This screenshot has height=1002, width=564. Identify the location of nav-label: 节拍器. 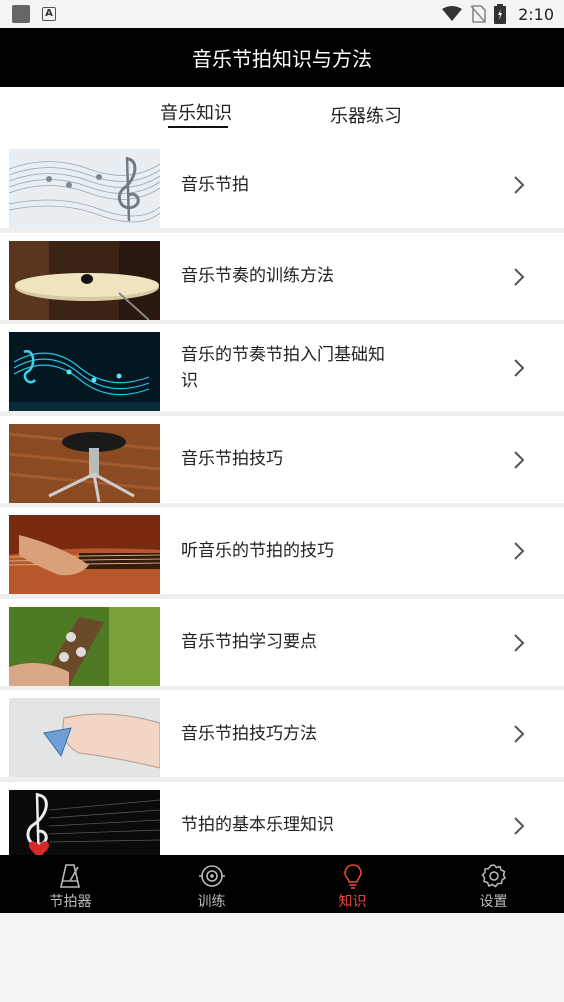
(70, 902).